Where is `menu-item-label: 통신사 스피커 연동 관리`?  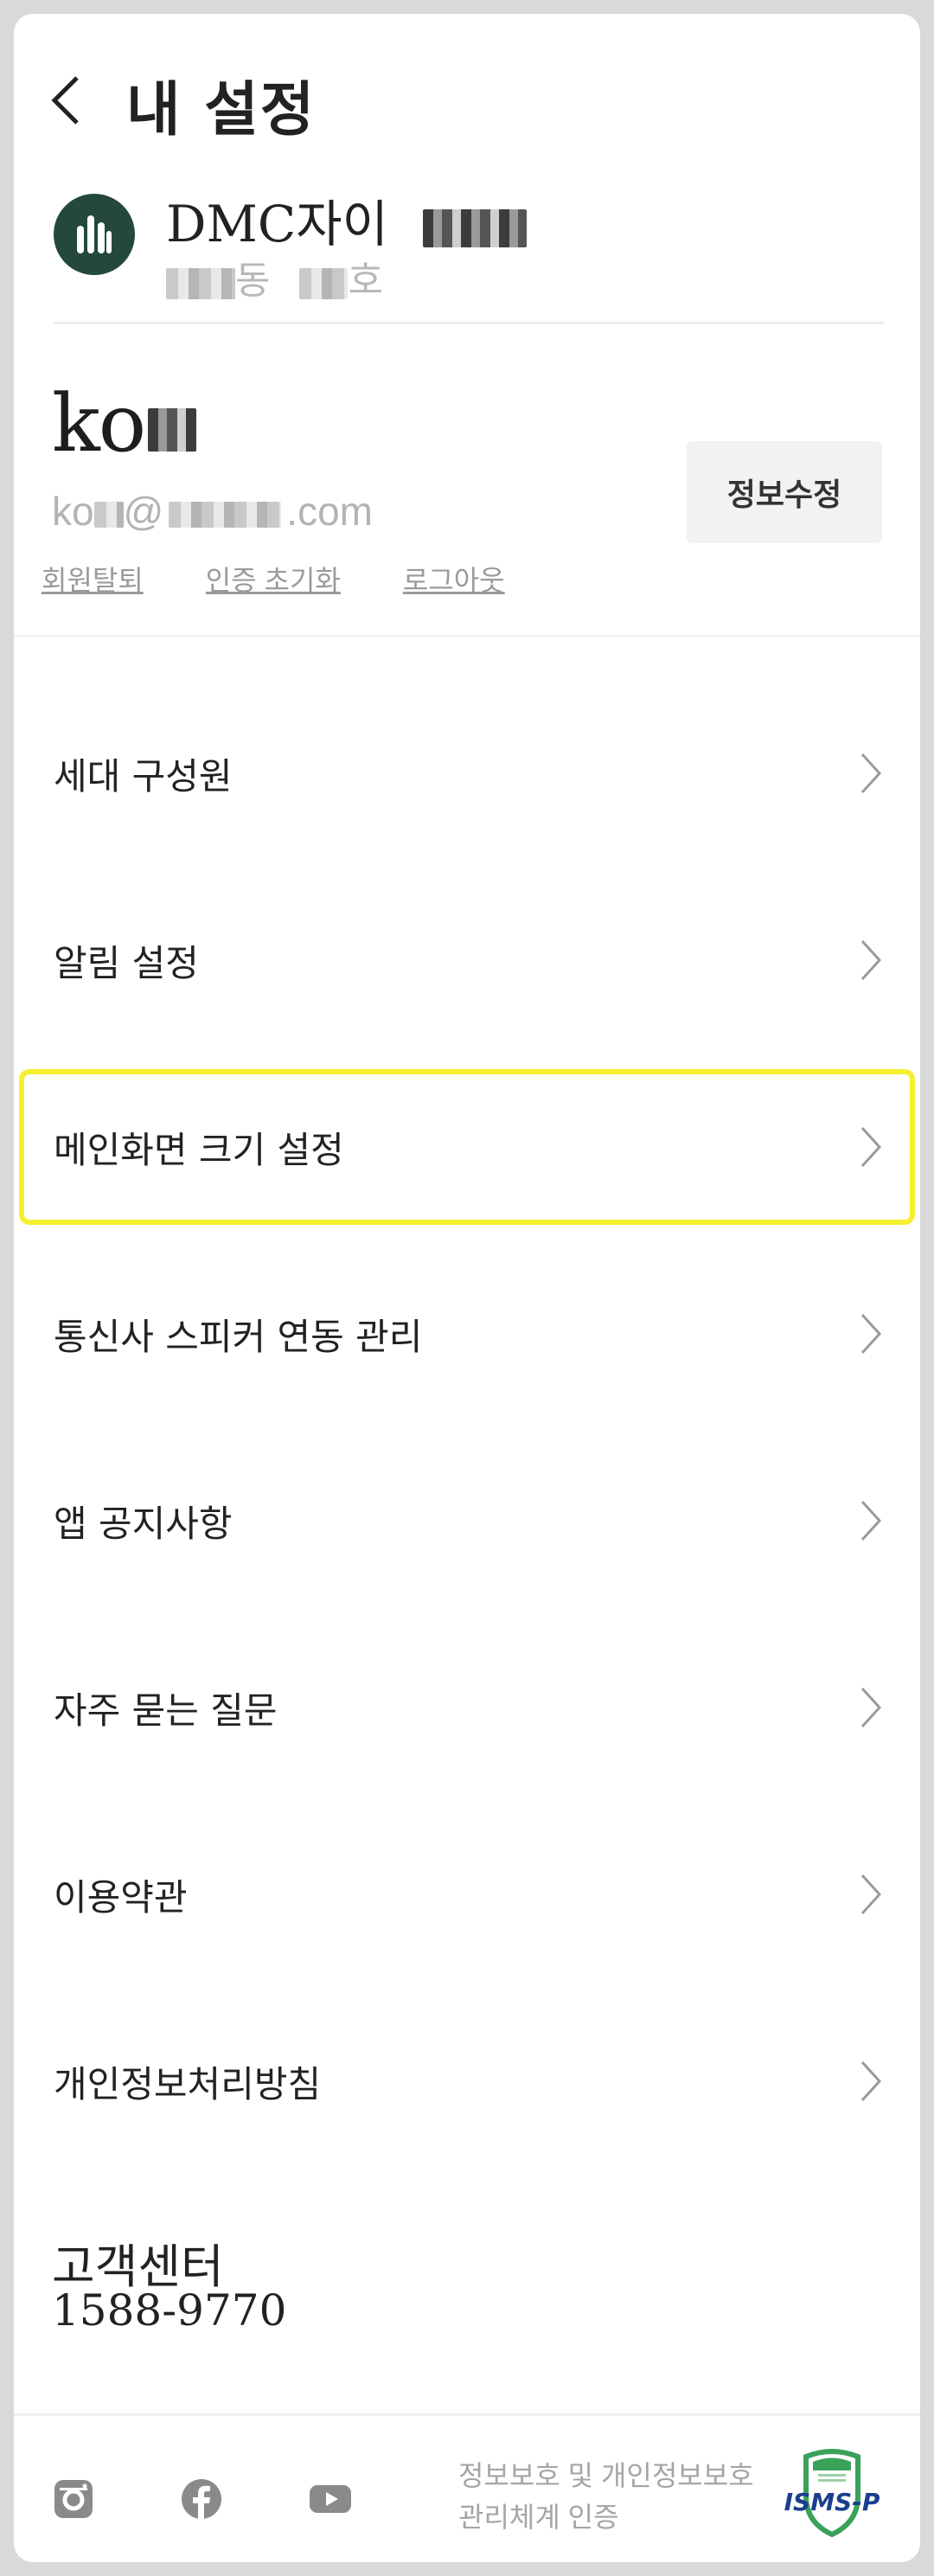
menu-item-label: 통신사 스피커 연동 관리 is located at coordinates (239, 1336).